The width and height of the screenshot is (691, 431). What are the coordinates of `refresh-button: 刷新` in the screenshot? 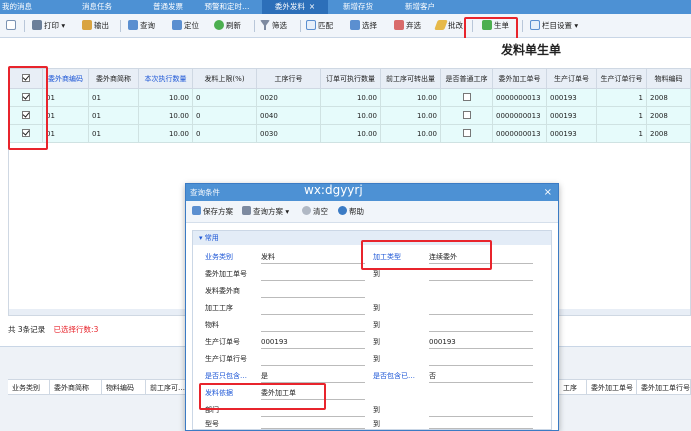 It's located at (227, 26).